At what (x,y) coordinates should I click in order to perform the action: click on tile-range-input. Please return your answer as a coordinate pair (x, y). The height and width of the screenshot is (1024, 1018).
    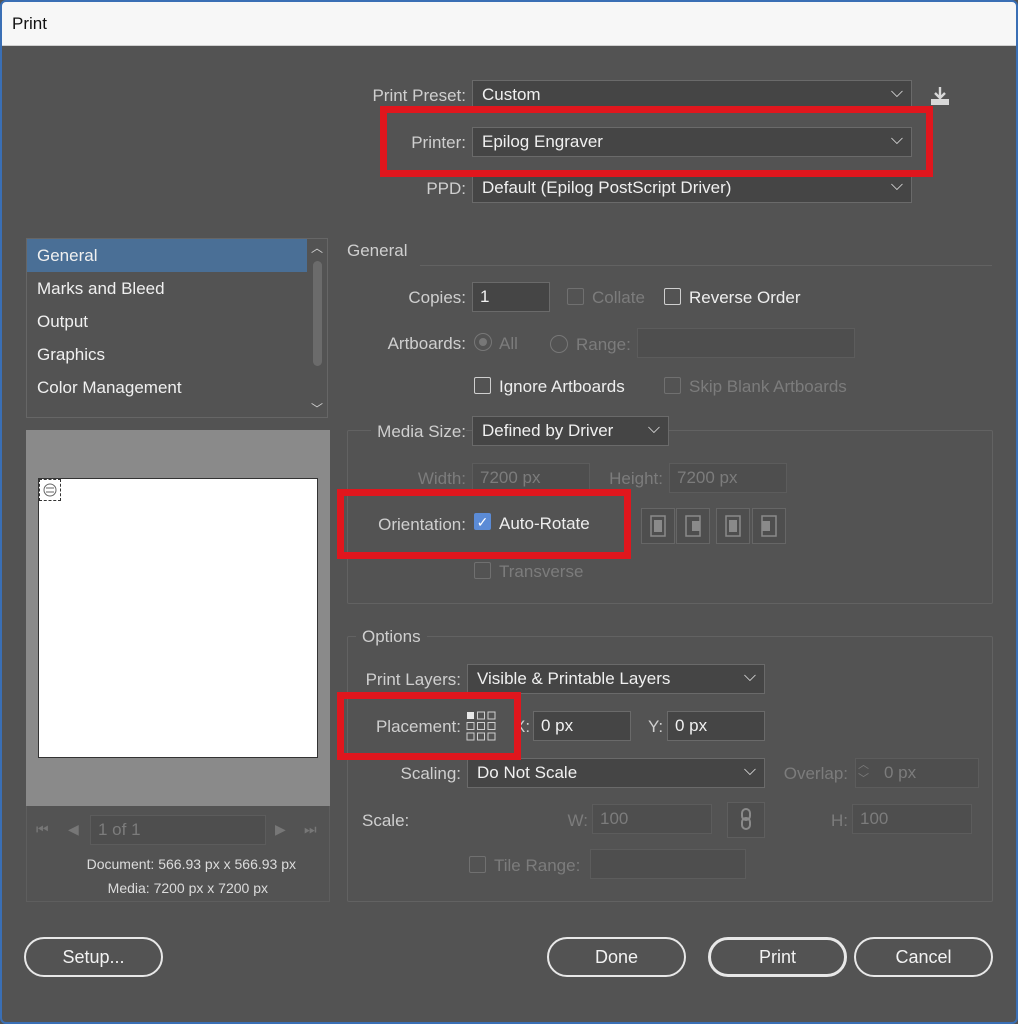
    Looking at the image, I should click on (668, 864).